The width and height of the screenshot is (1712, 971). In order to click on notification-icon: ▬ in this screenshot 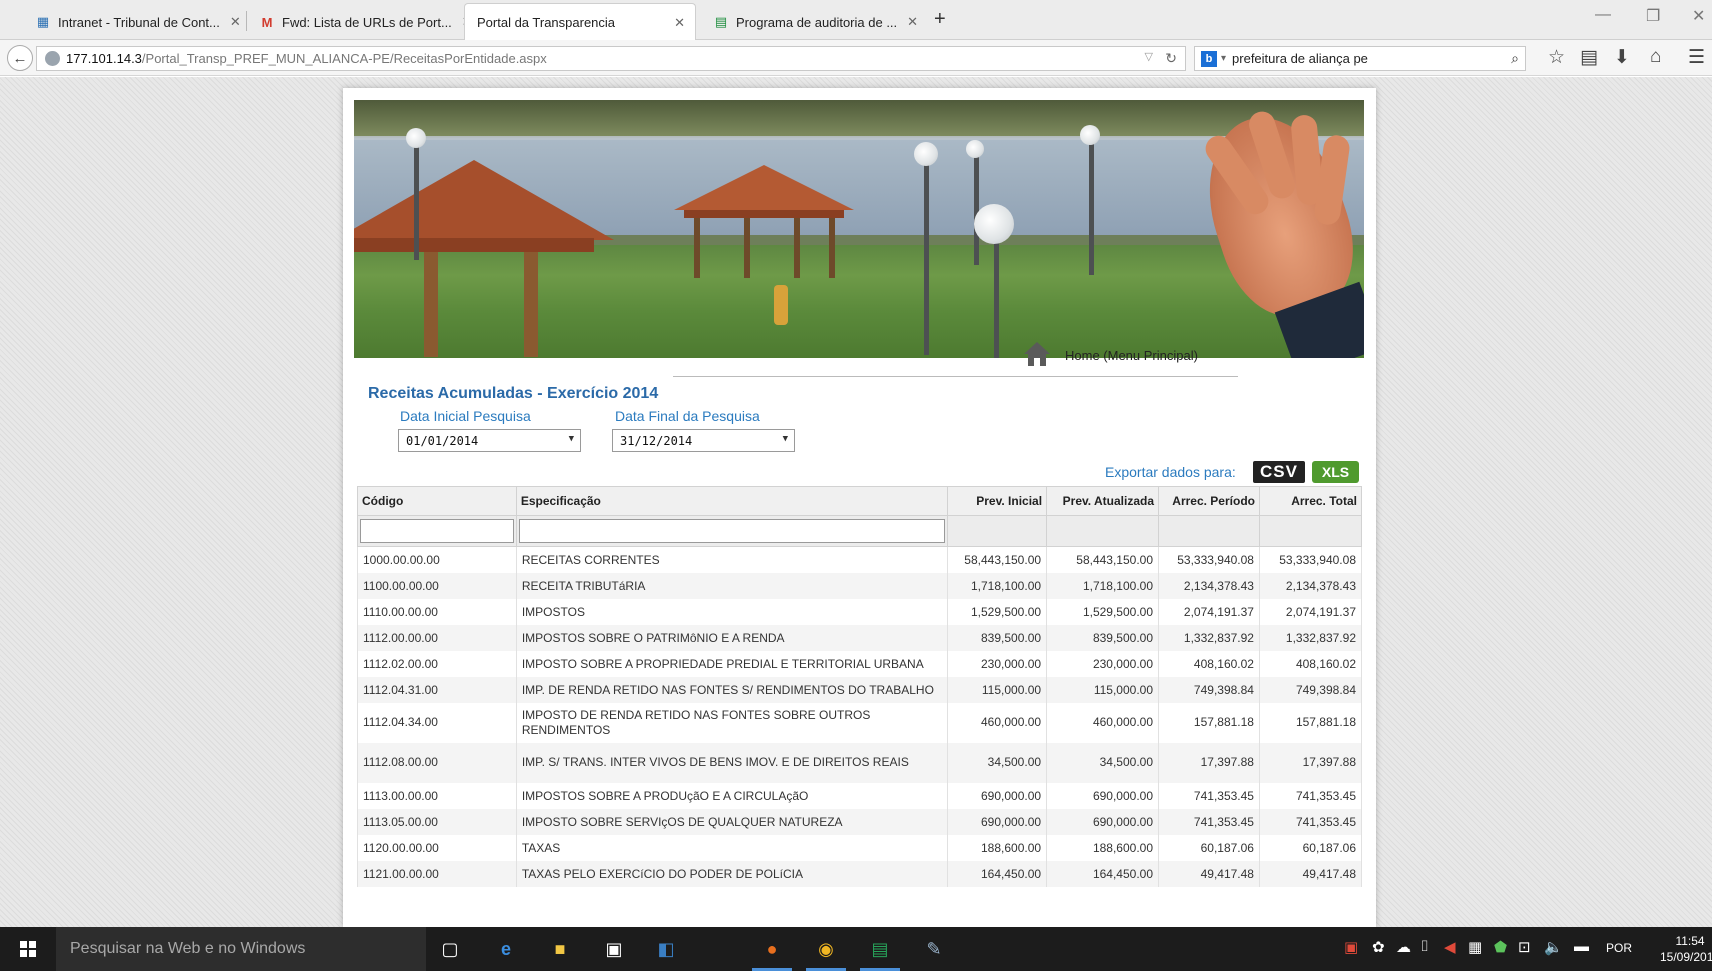, I will do `click(1581, 946)`.